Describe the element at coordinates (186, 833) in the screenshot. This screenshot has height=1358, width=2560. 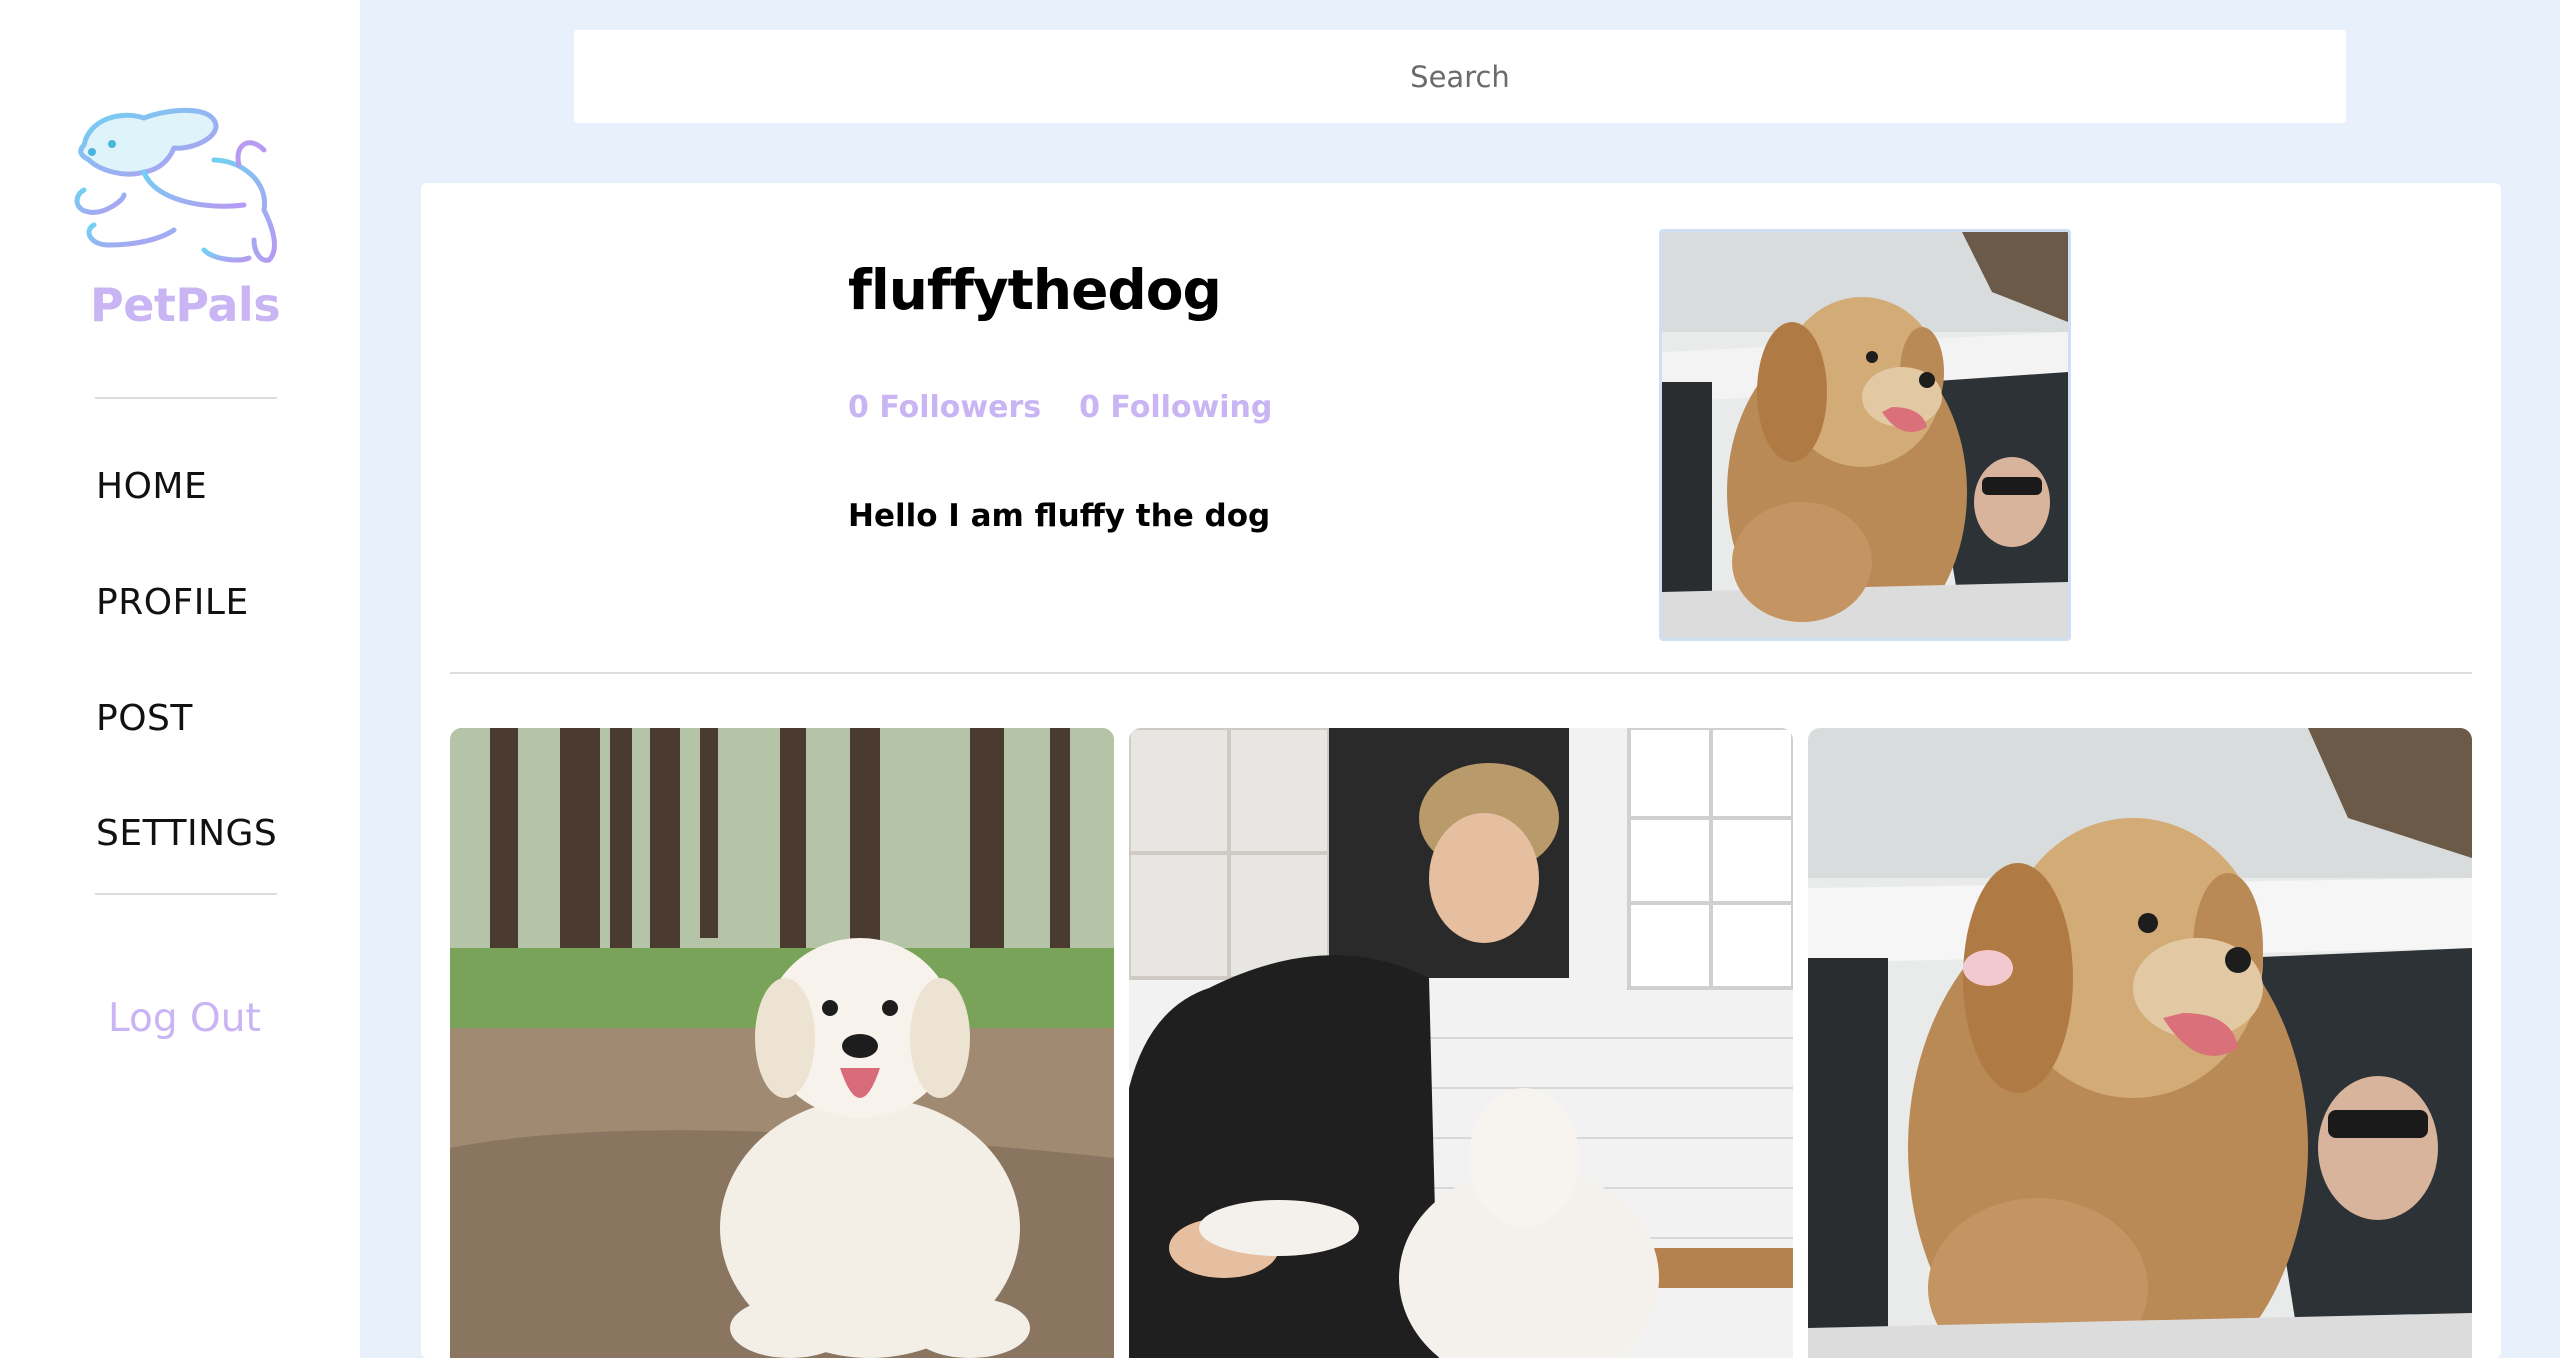
I see `sidebar-item-settings: SETTINGS` at that location.